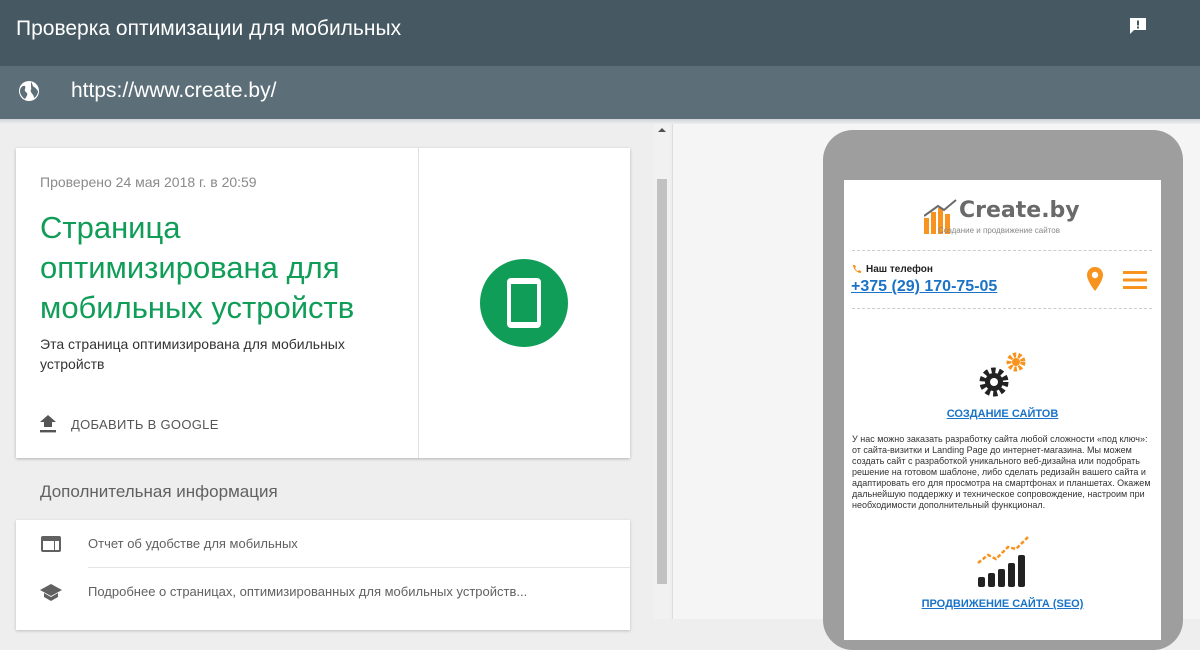 This screenshot has width=1200, height=650. I want to click on header-shadow, so click(600, 120).